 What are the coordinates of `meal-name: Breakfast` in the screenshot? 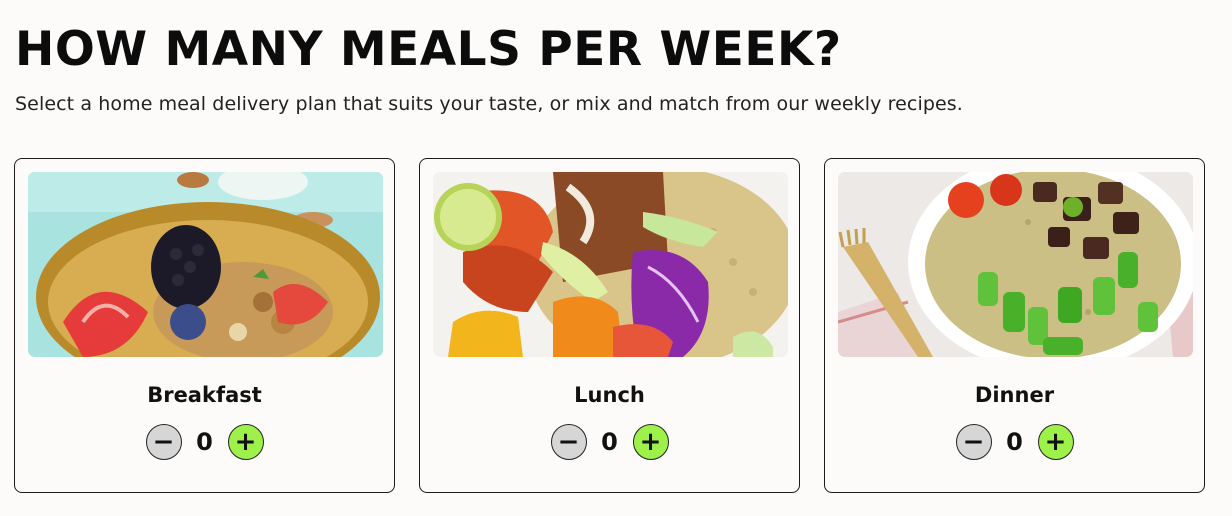 It's located at (204, 395).